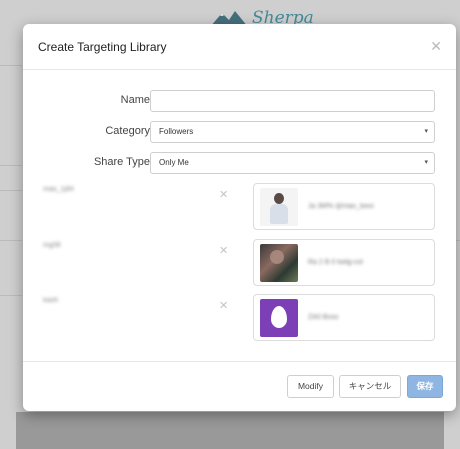  Describe the element at coordinates (292, 132) in the screenshot. I see `category-select: Followers ▾` at that location.